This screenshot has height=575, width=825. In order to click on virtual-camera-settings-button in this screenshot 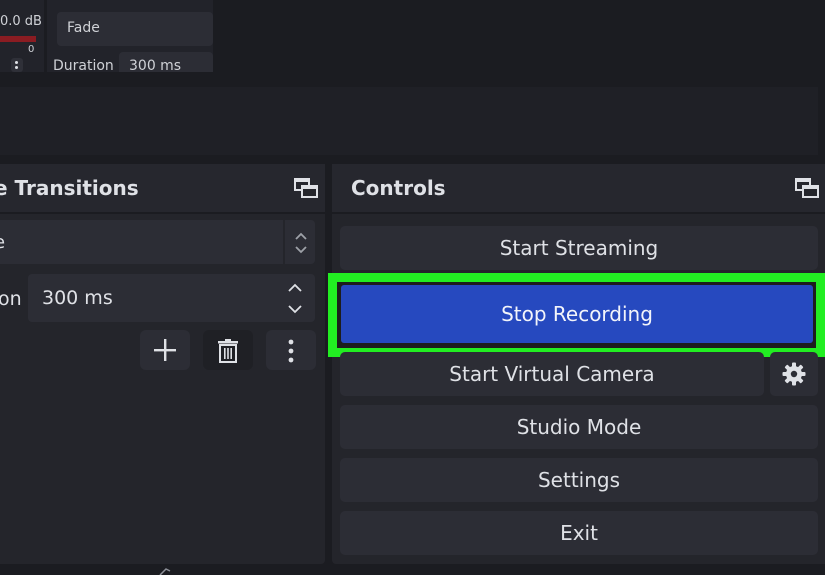, I will do `click(794, 374)`.